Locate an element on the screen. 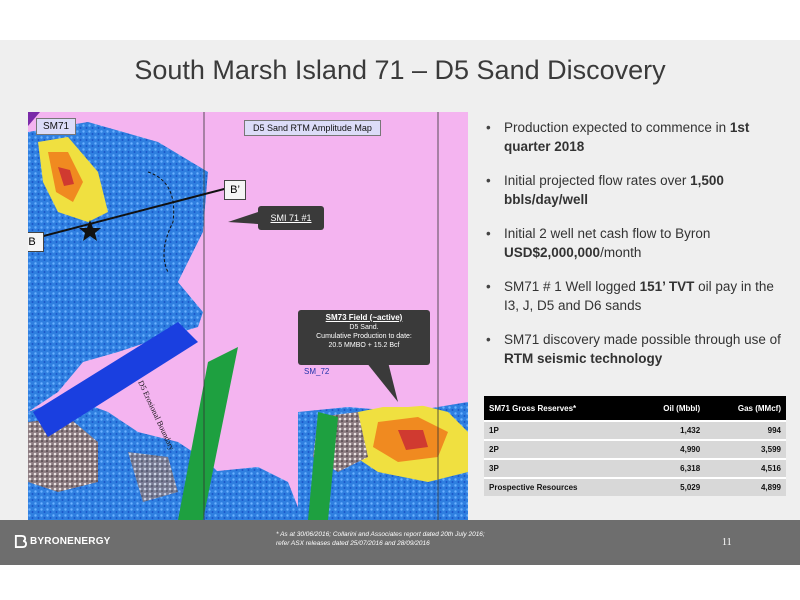 The image size is (800, 600). header-oil: Oil (Mbbl) is located at coordinates (669, 408).